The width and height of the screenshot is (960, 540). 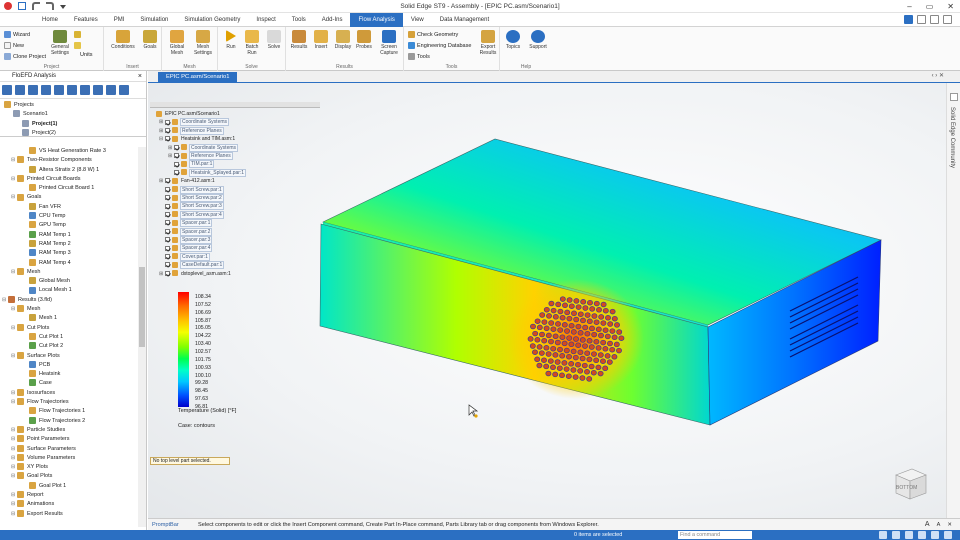 What do you see at coordinates (186, 231) in the screenshot?
I see `pathfinder-item: Spacer.par:2` at bounding box center [186, 231].